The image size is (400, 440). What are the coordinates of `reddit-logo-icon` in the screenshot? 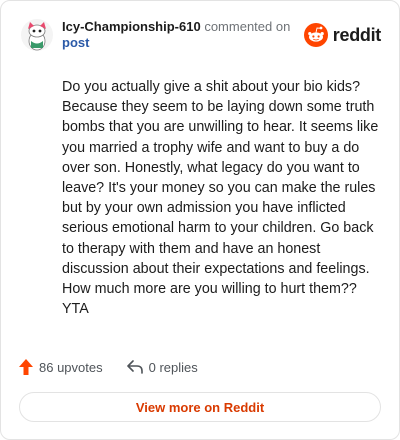 It's located at (315, 35).